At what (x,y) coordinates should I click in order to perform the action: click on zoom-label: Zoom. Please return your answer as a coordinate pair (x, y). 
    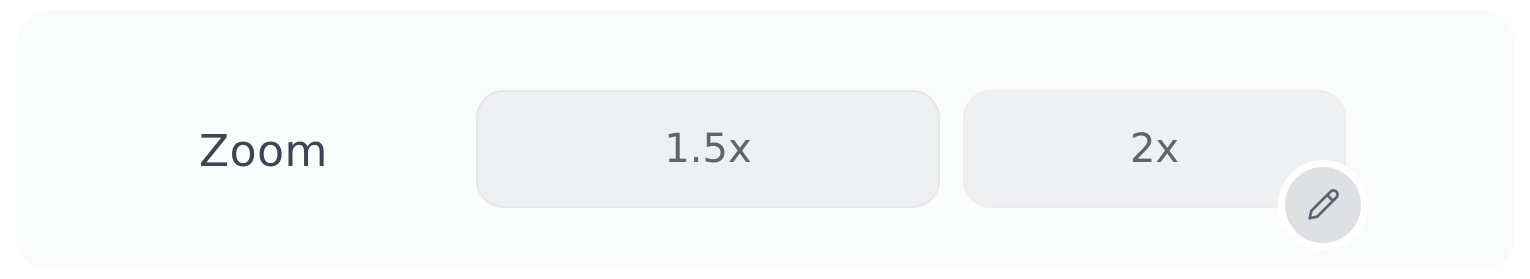
    Looking at the image, I should click on (263, 151).